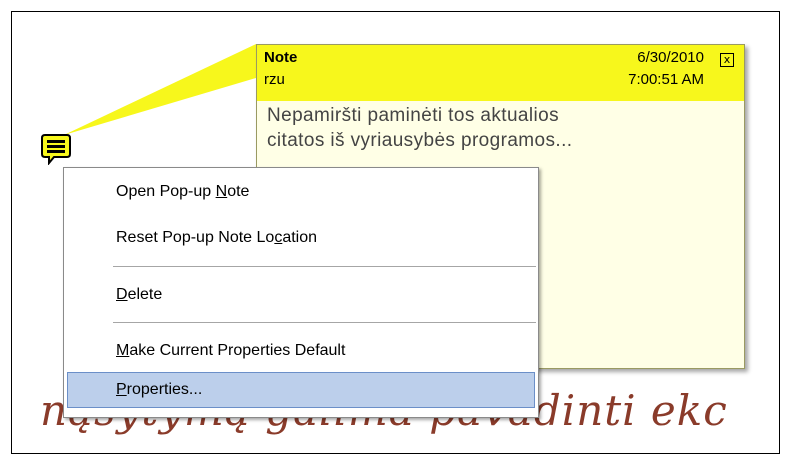 This screenshot has width=795, height=467. I want to click on popup-note-header: Note 6/30/2010 rzu 7:00:51 AM x, so click(500, 73).